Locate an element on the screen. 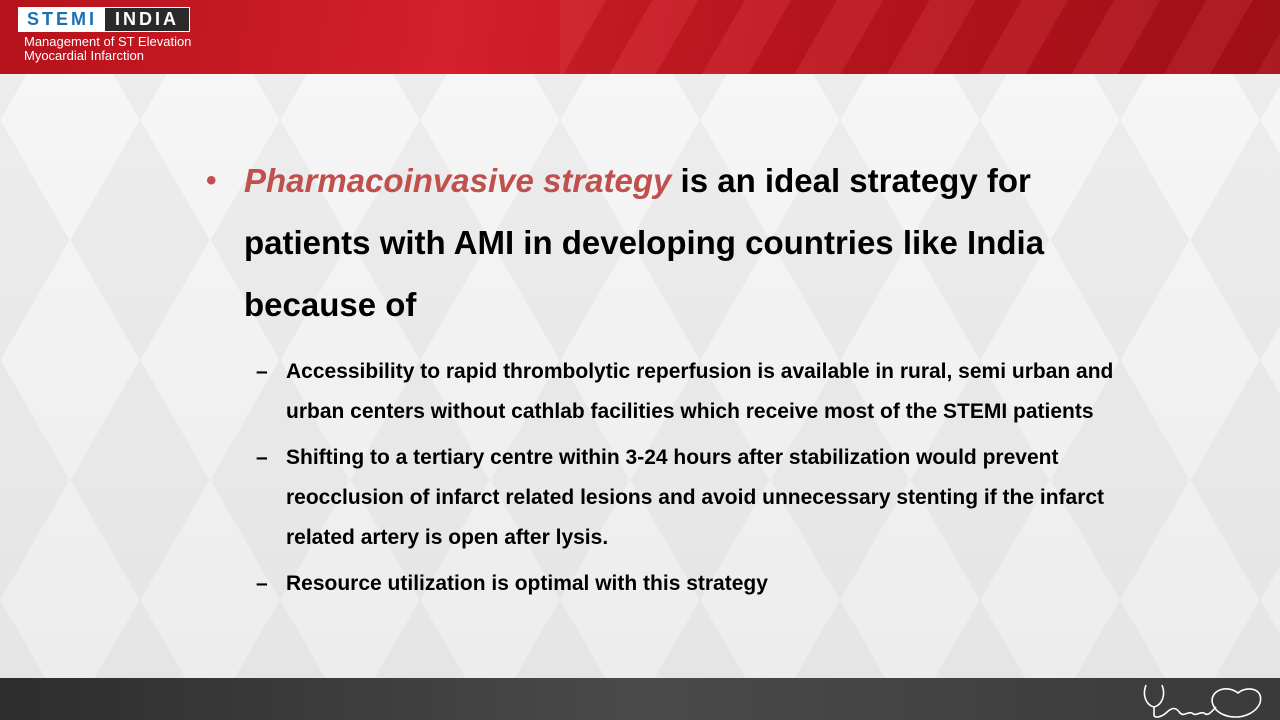  stethoscope-heart-icon is located at coordinates (1202, 701).